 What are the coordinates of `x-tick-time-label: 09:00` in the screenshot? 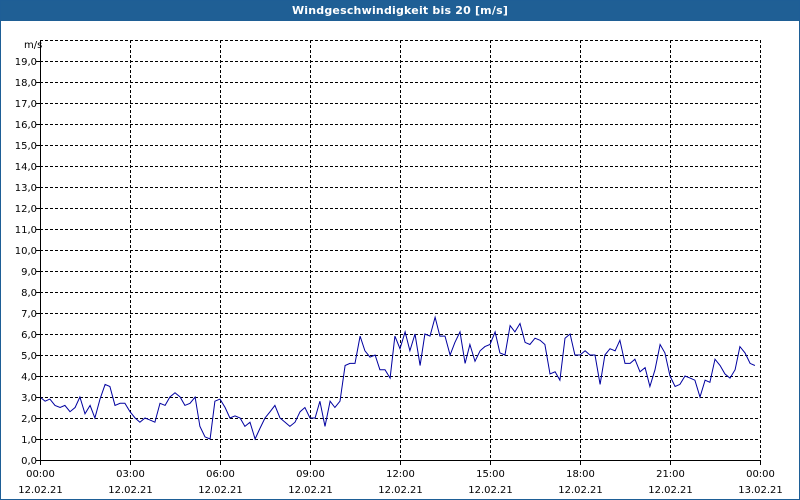 It's located at (310, 474).